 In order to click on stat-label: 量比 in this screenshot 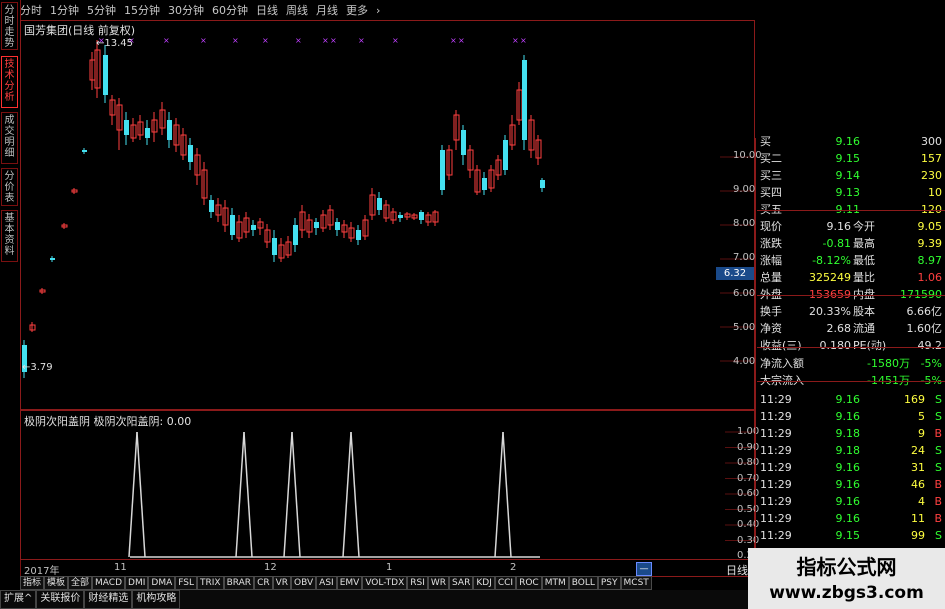, I will do `click(864, 277)`.